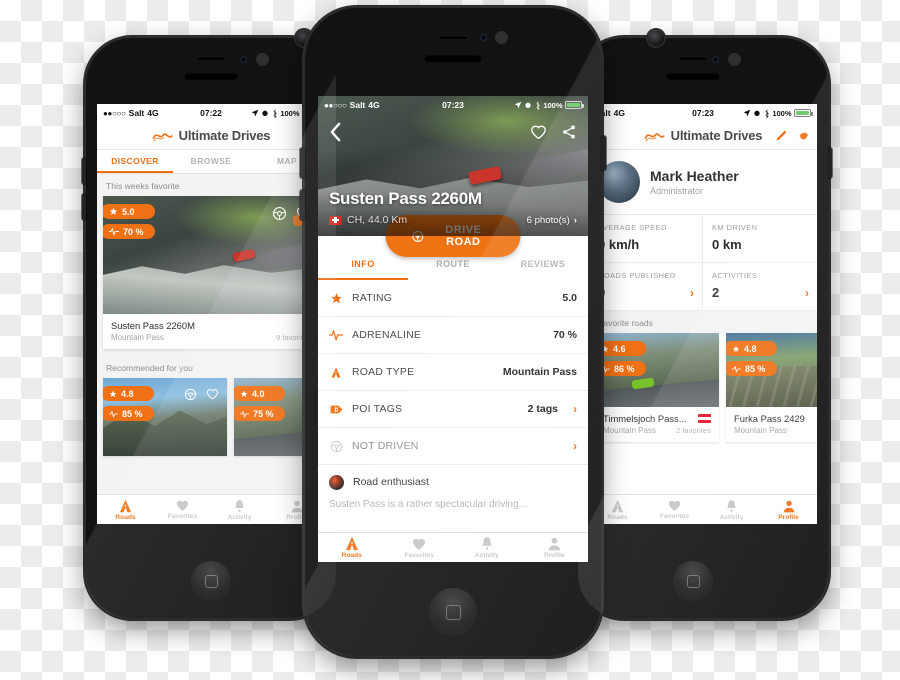 This screenshot has height=680, width=900. I want to click on tabbar-label: Profile, so click(296, 517).